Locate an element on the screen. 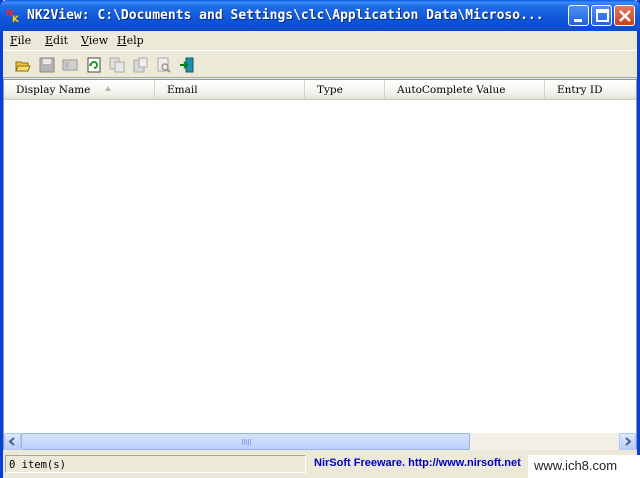 The image size is (640, 478). properties-icon is located at coordinates (70, 65).